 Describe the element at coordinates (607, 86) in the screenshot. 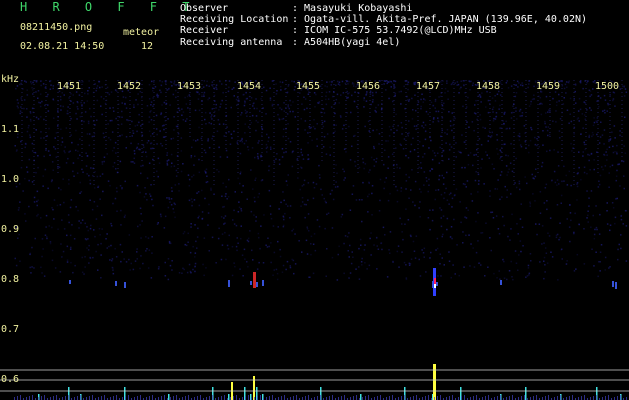

I see `x-tick-label: 1500` at that location.